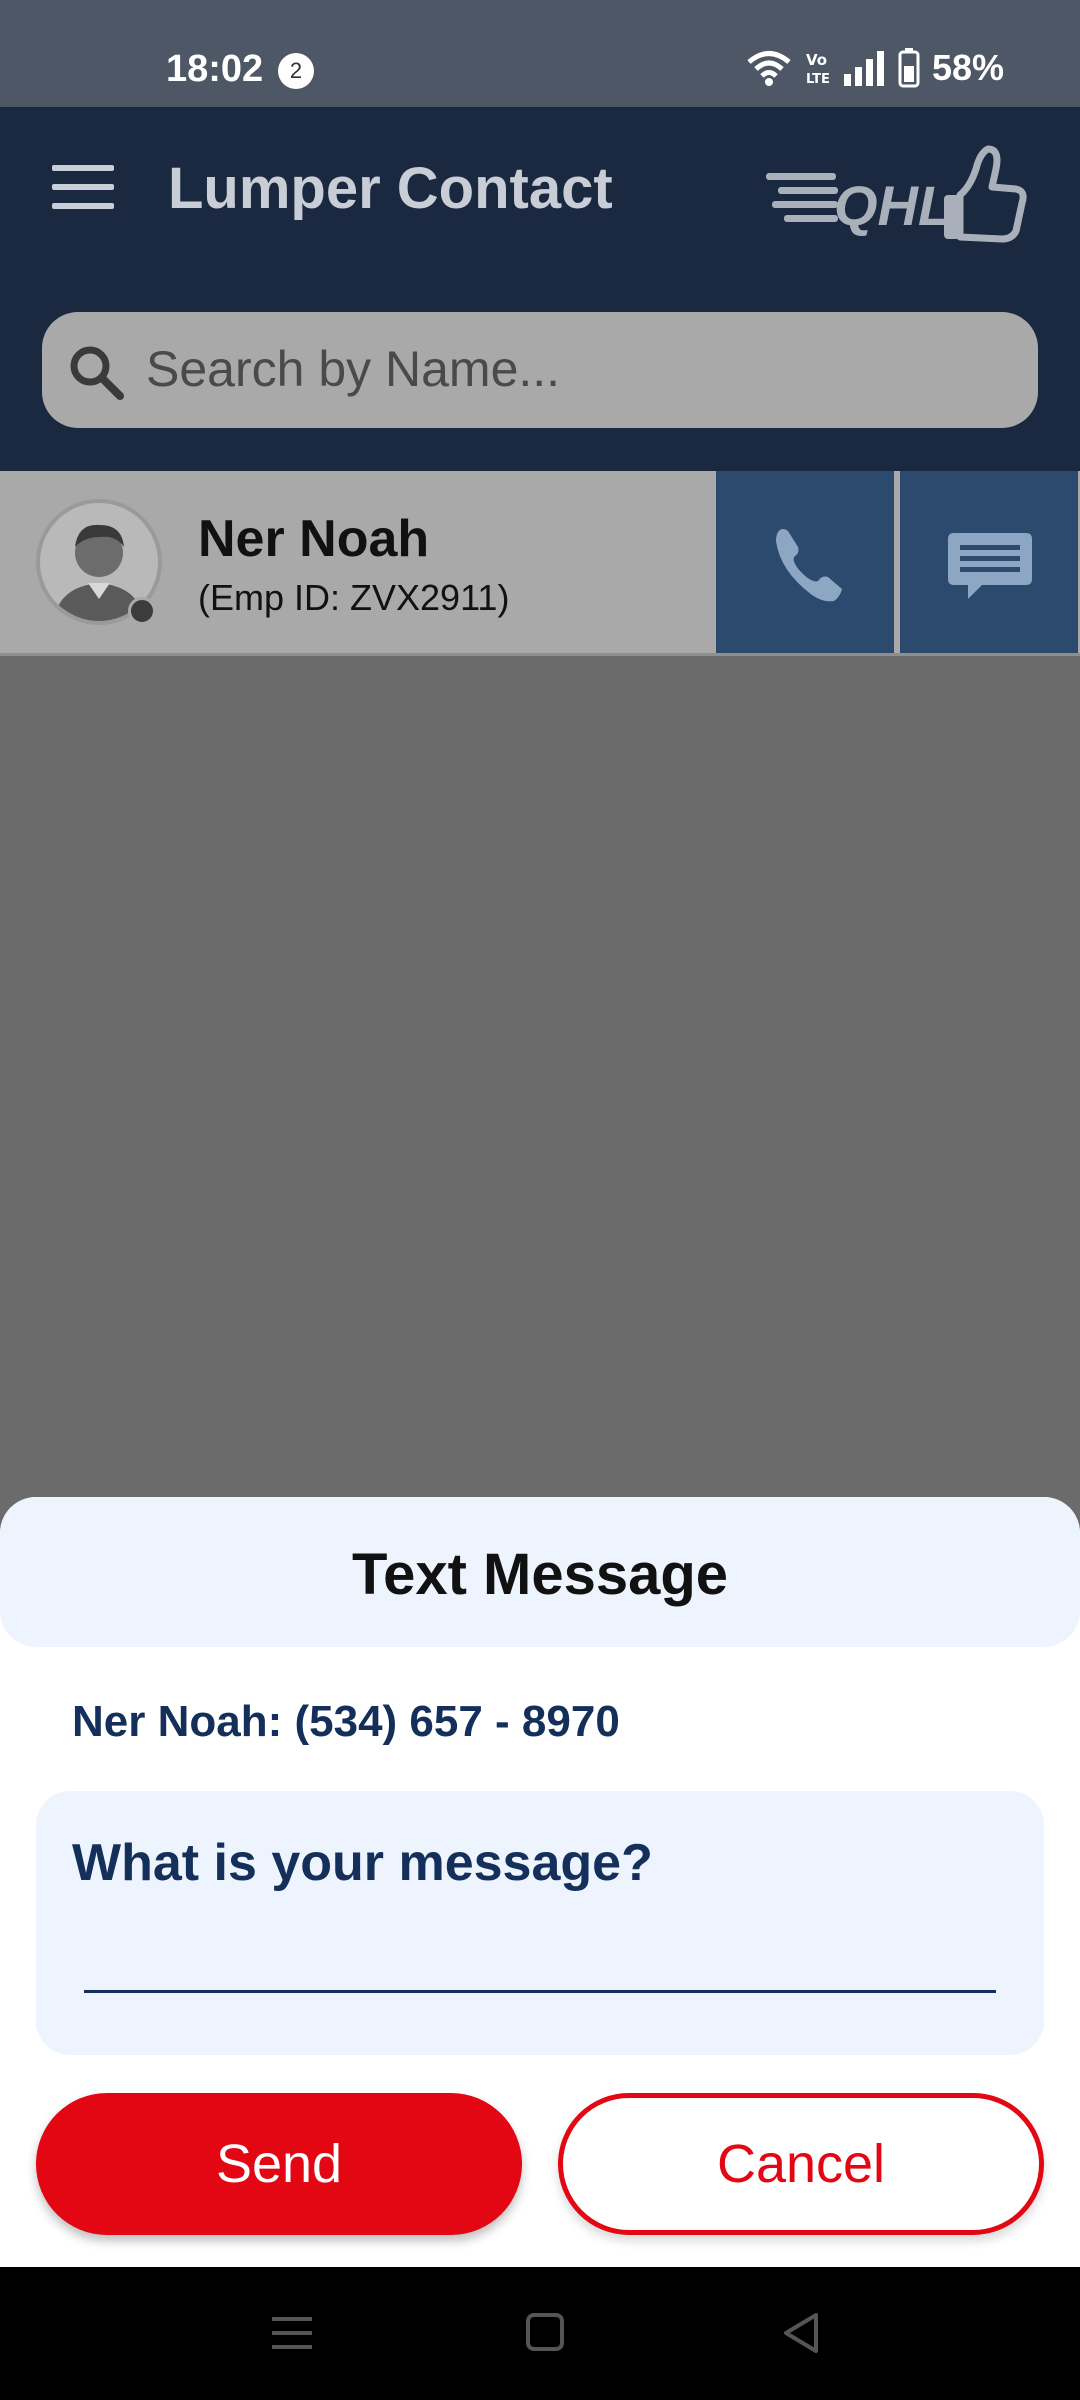 The width and height of the screenshot is (1080, 2400). What do you see at coordinates (390, 188) in the screenshot?
I see `page-title: Lumper Contact` at bounding box center [390, 188].